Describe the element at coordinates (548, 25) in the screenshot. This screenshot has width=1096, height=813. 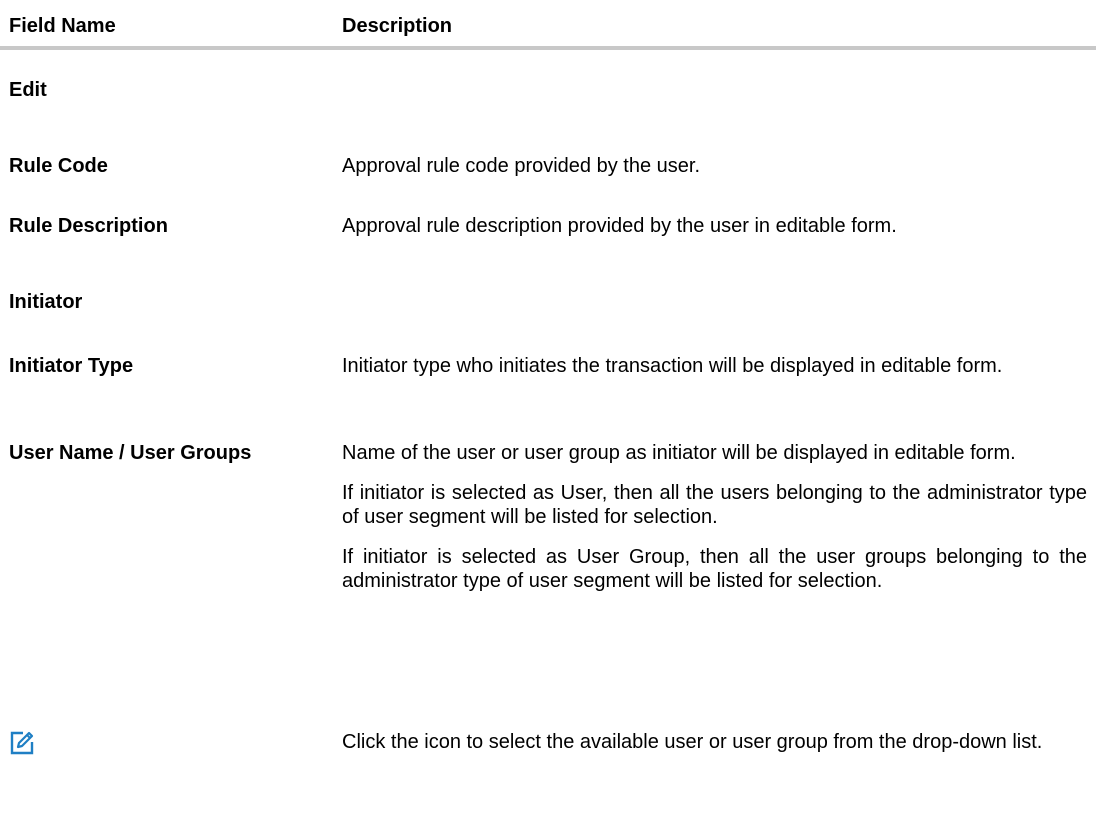
I see `table-header: Field Name Description` at that location.